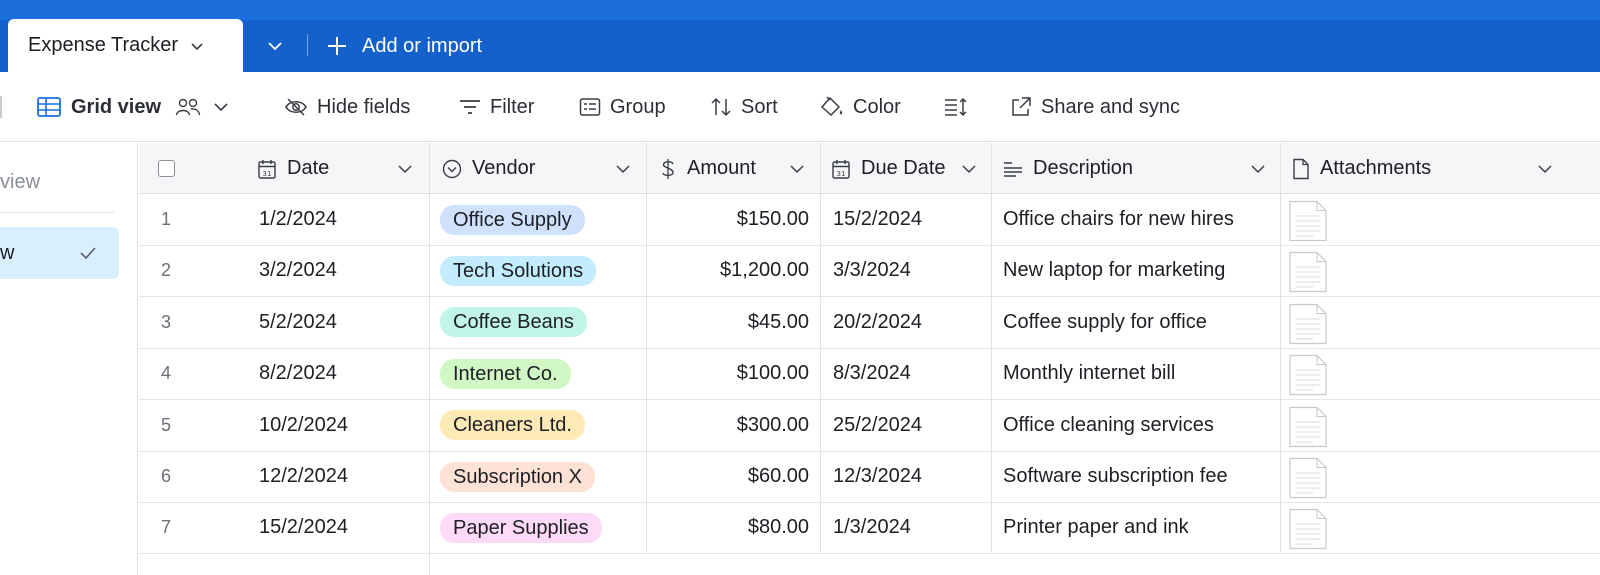 Image resolution: width=1600 pixels, height=575 pixels. I want to click on find-view-input: view, so click(20, 182).